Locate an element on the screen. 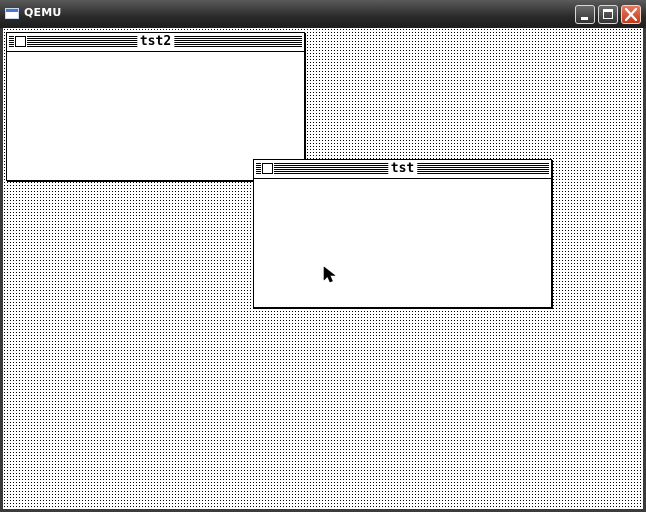 This screenshot has width=646, height=512. close-button is located at coordinates (631, 14).